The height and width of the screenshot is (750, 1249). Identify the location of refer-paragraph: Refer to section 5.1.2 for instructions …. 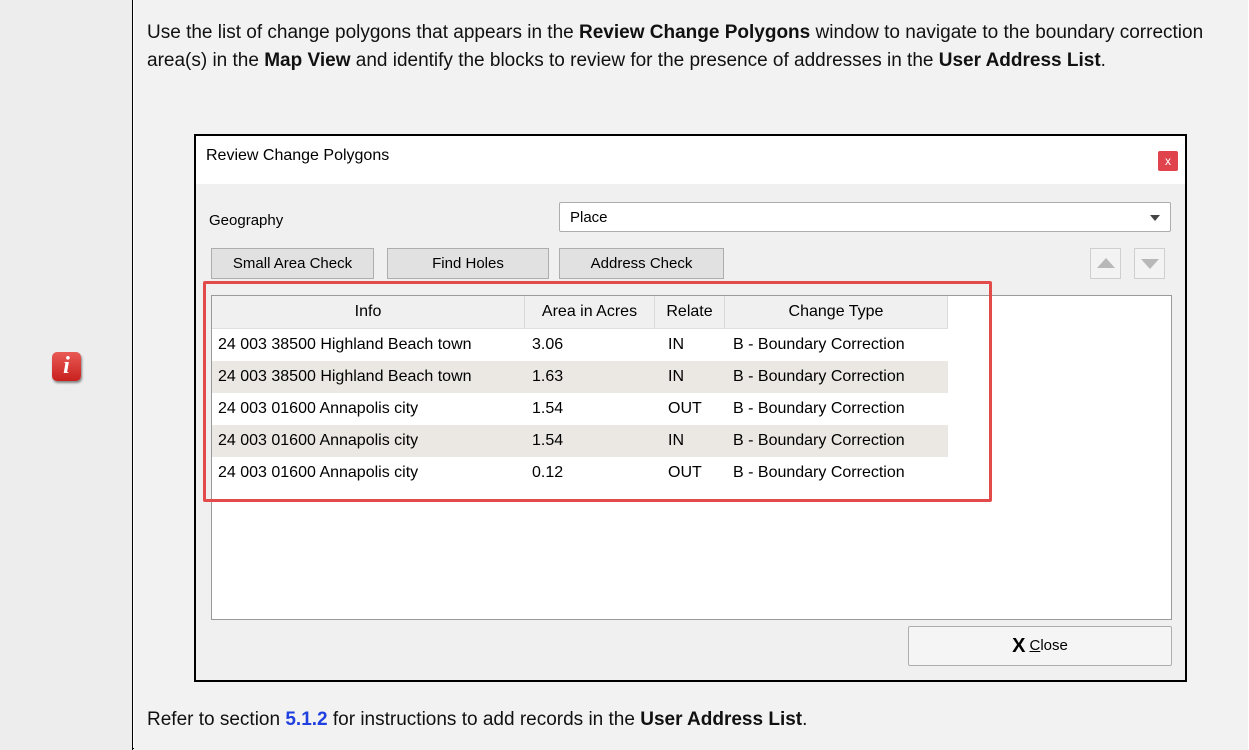
(477, 719).